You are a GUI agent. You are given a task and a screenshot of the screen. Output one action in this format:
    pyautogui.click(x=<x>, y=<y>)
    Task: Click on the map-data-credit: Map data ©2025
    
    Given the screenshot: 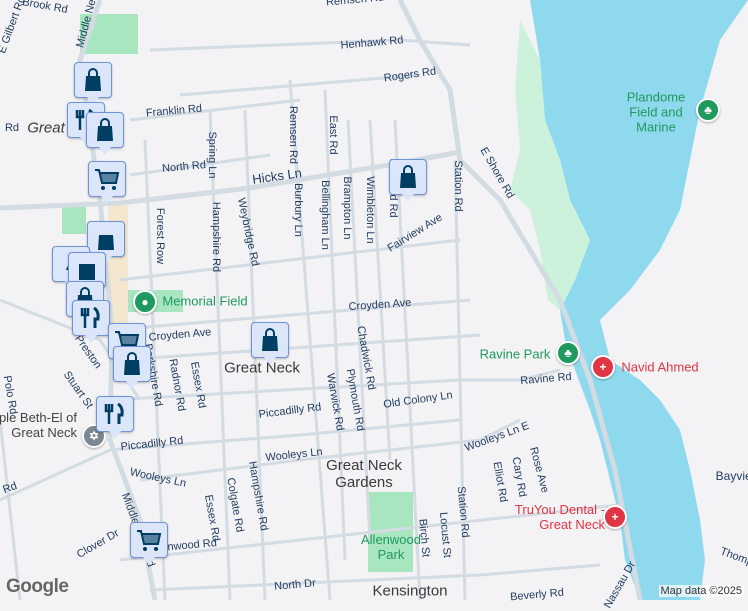 What is the action you would take?
    pyautogui.click(x=701, y=591)
    